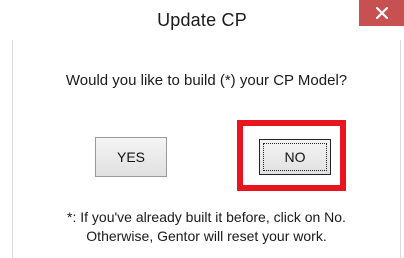 The image size is (404, 258). I want to click on dialog-title: Update CP, so click(202, 20).